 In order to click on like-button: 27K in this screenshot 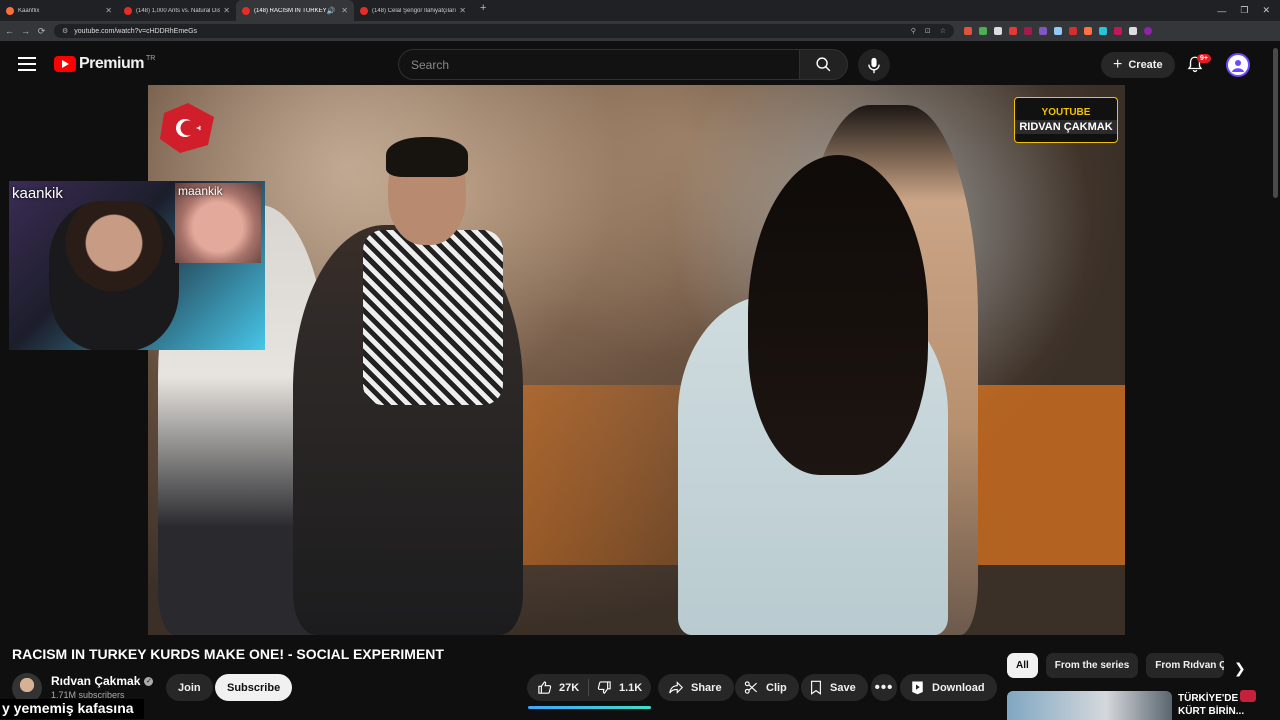, I will do `click(558, 687)`.